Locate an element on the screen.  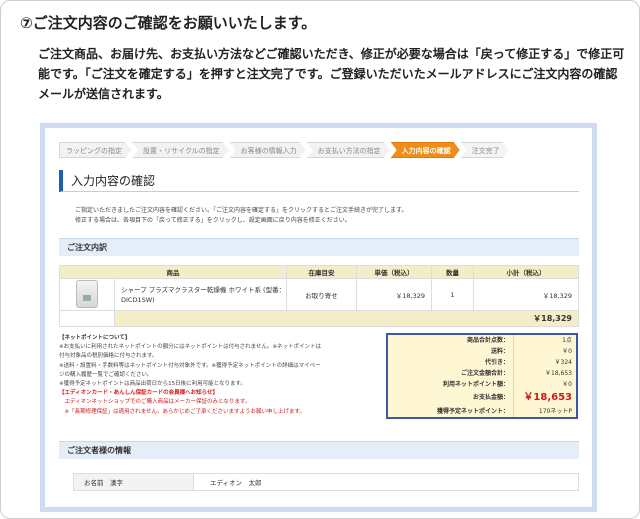
payment-amount-label: お支払金額： is located at coordinates (451, 398).